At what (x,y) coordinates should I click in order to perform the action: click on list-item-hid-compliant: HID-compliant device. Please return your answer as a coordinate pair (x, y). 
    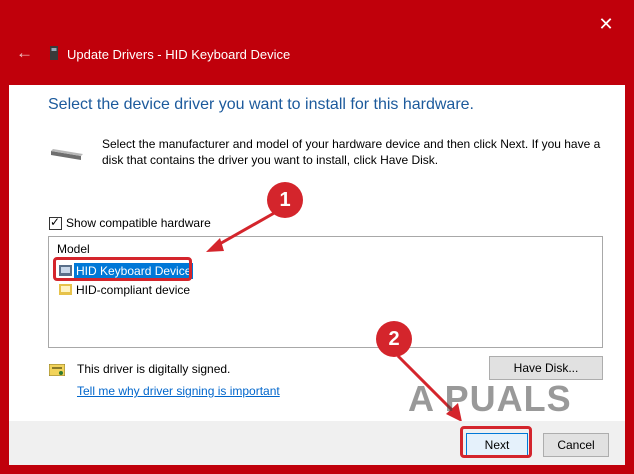
    Looking at the image, I should click on (157, 290).